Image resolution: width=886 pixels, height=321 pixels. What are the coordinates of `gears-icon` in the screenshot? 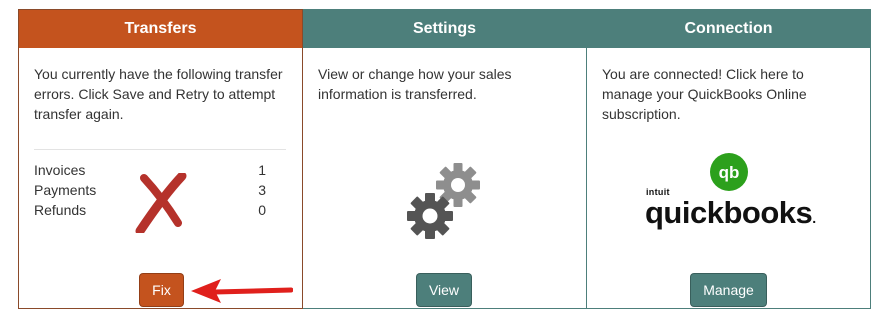 It's located at (443, 201).